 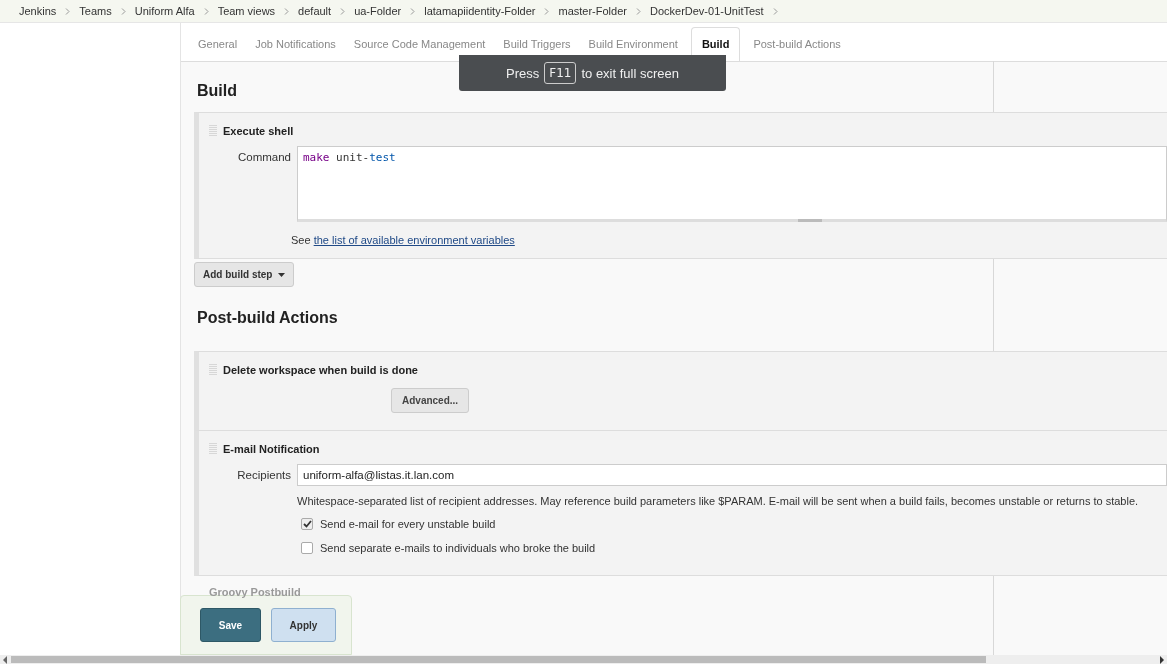 What do you see at coordinates (706, 11) in the screenshot?
I see `breadcrumb-link: DockerDev-01-UnitTest` at bounding box center [706, 11].